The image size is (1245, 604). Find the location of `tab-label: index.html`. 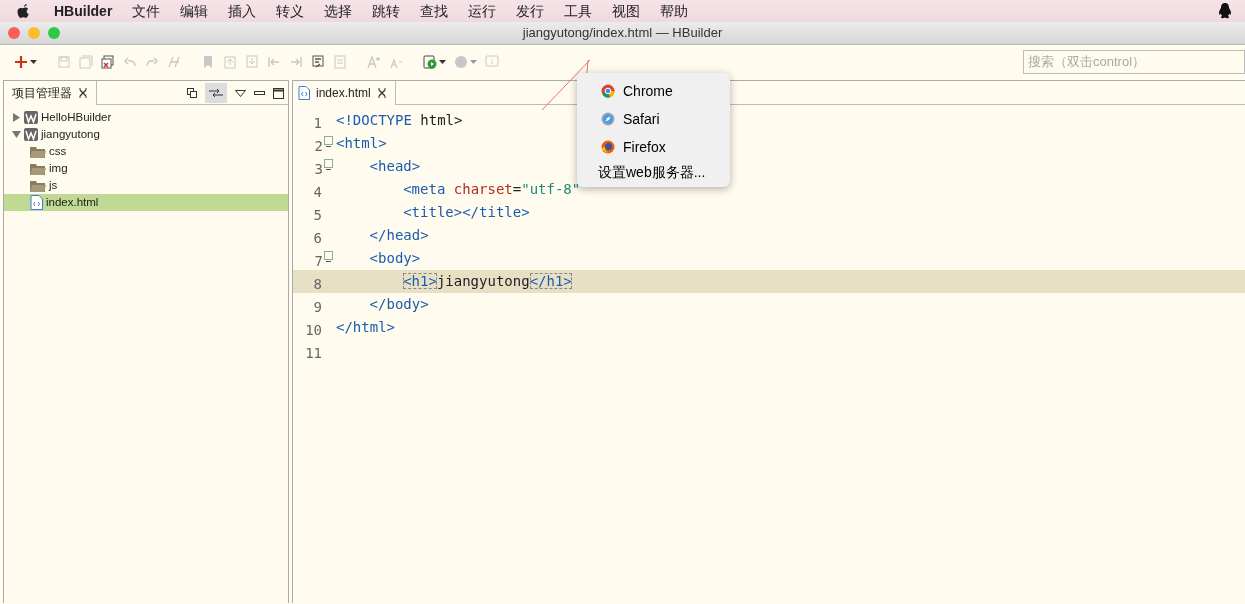

tab-label: index.html is located at coordinates (343, 93).